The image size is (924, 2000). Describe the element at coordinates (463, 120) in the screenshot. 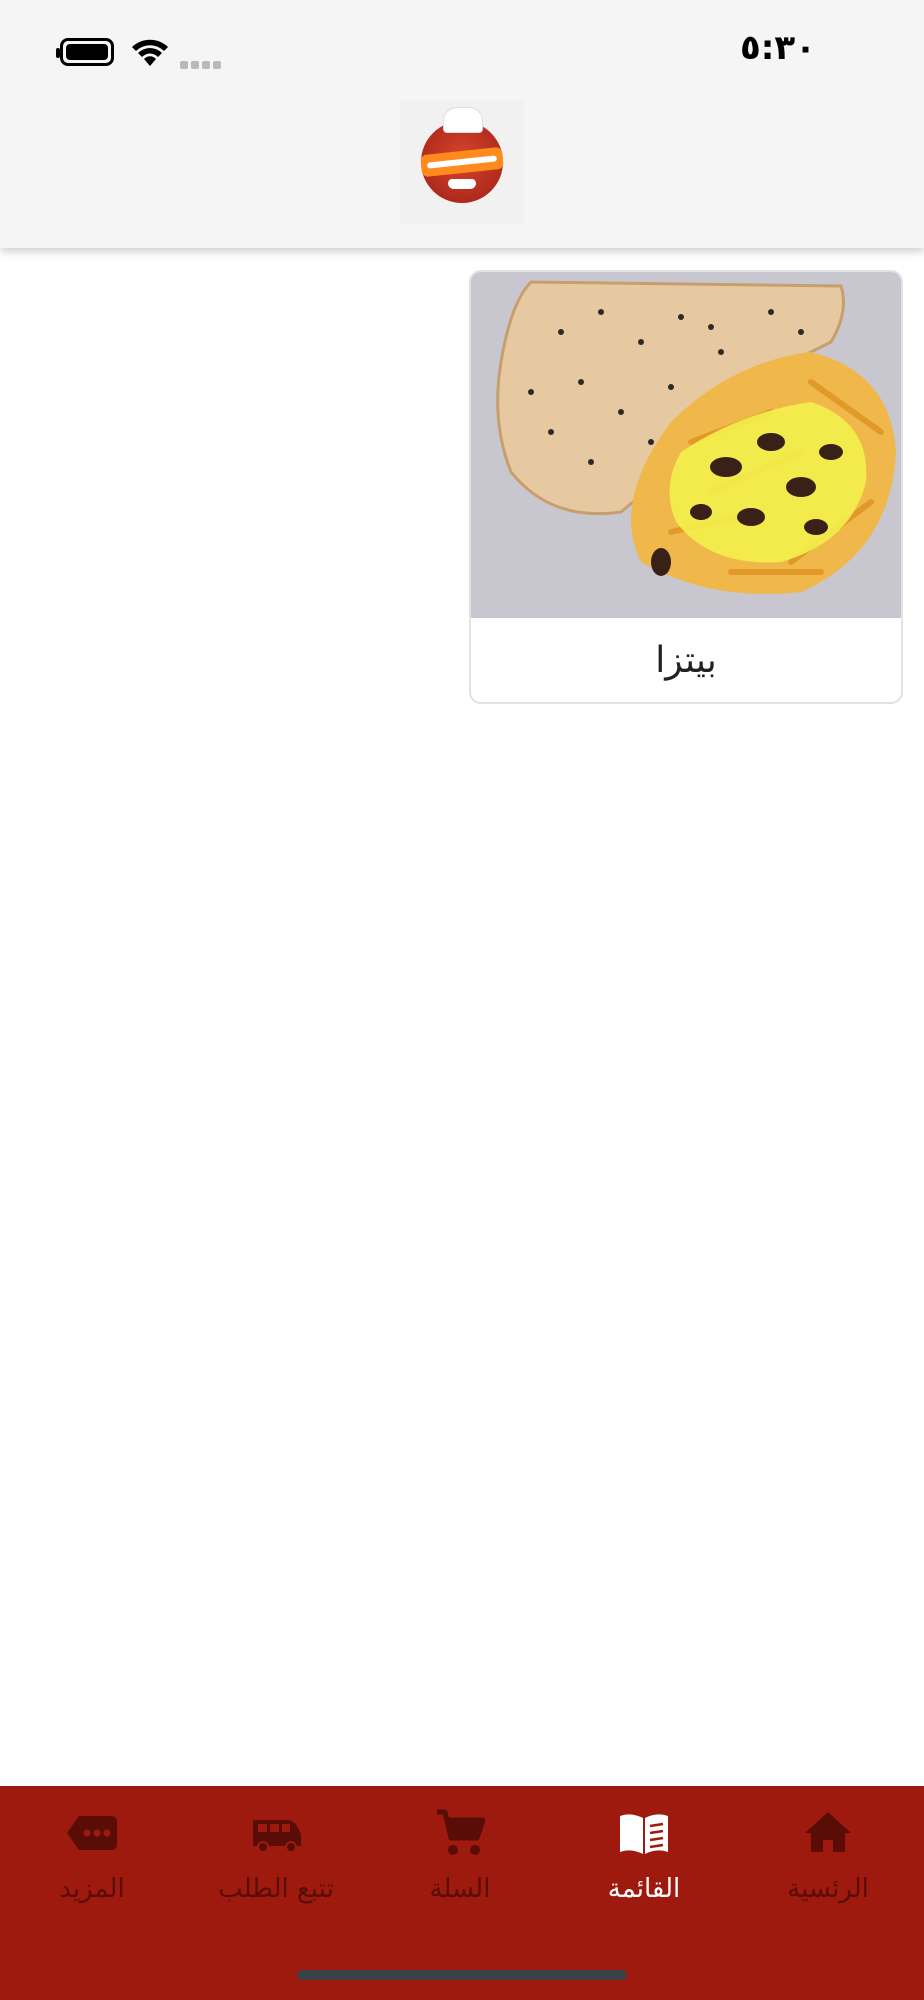

I see `chef-hat-icon` at that location.